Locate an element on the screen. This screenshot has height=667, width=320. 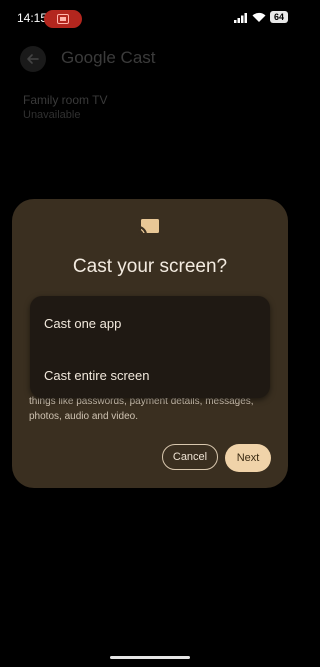
back-arrow-icon is located at coordinates (33, 59).